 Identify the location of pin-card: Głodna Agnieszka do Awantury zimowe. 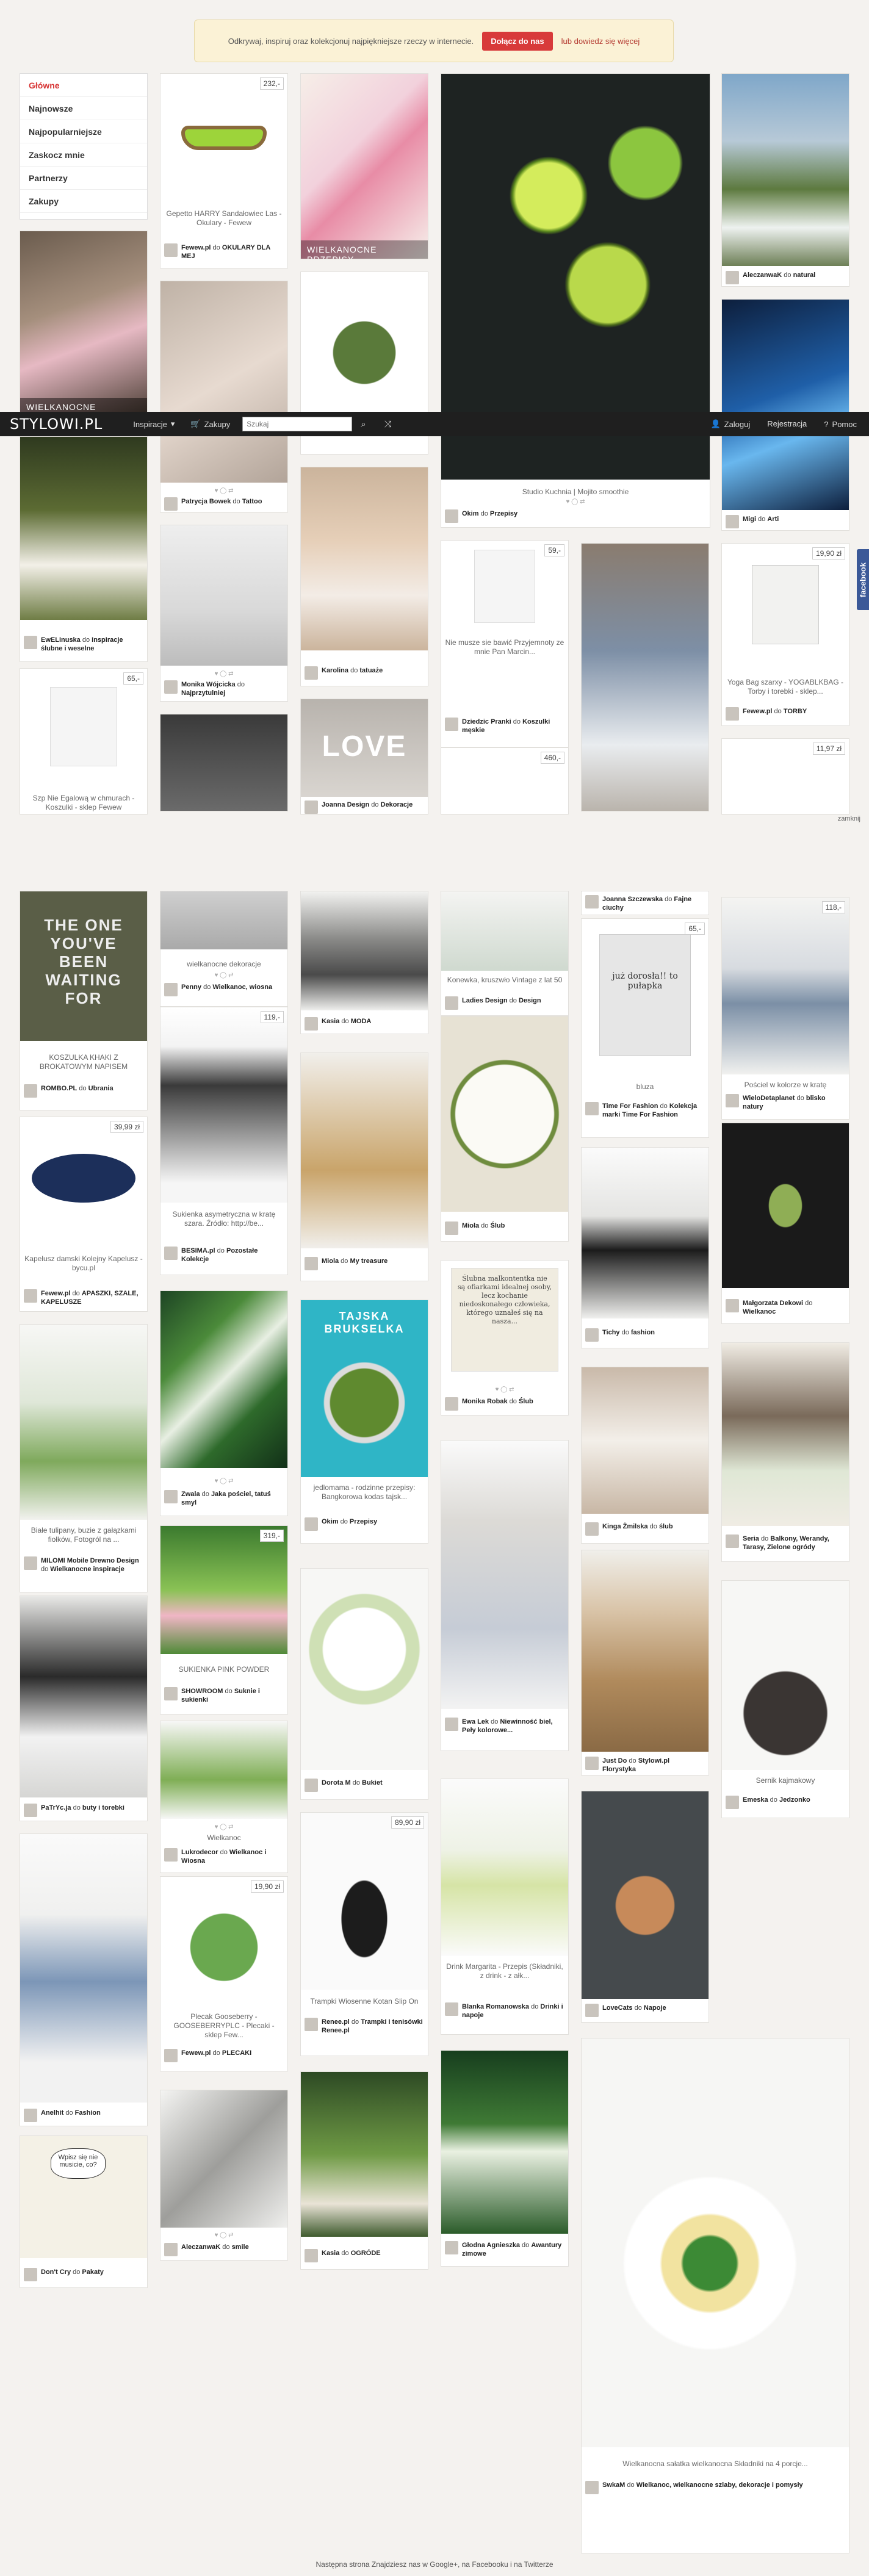
(505, 2158).